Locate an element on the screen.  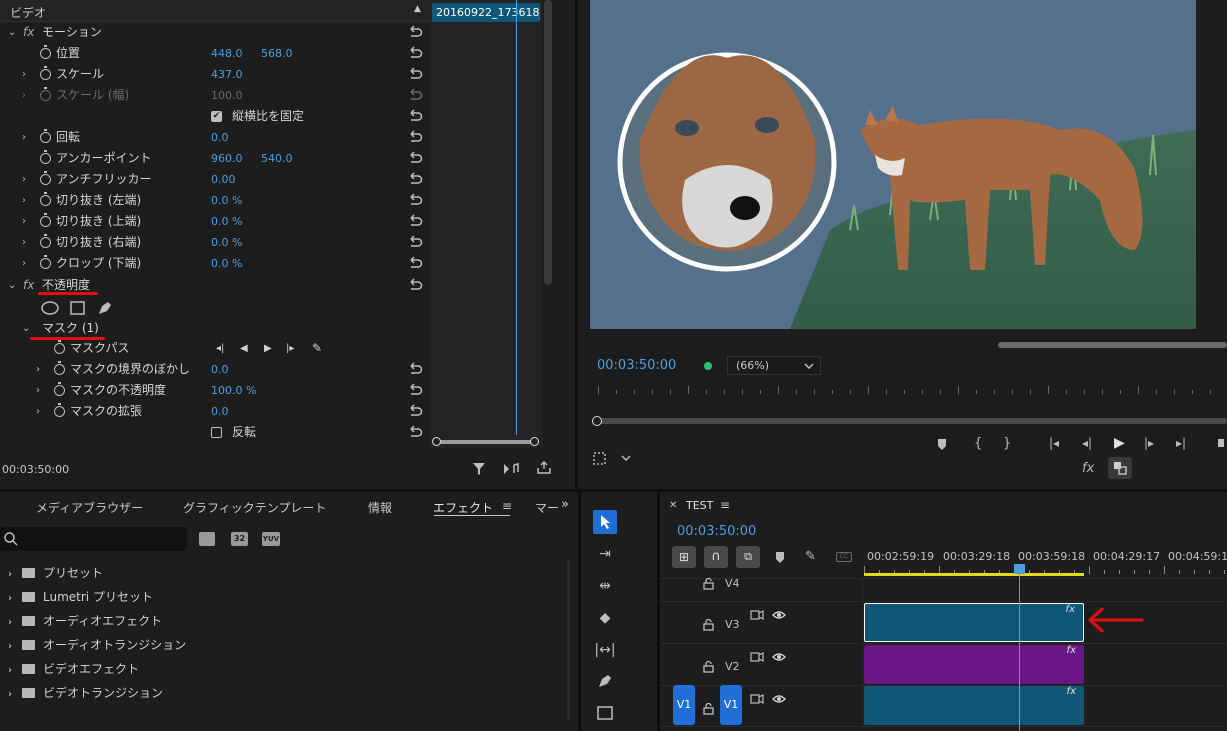
playhead-handle is located at coordinates (1019, 569).